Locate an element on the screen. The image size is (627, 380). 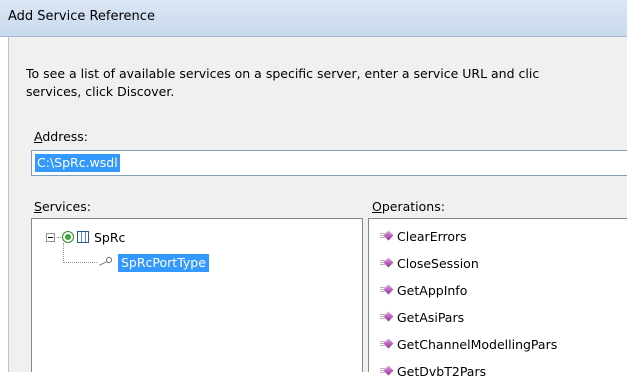
address-label: Address: is located at coordinates (61, 136).